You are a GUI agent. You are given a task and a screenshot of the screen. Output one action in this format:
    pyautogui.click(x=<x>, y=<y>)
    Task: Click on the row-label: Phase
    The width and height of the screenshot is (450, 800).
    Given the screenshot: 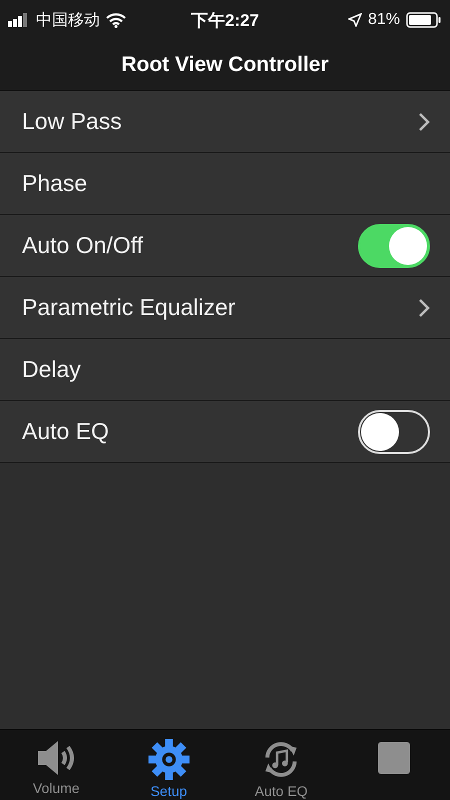 What is the action you would take?
    pyautogui.click(x=55, y=183)
    